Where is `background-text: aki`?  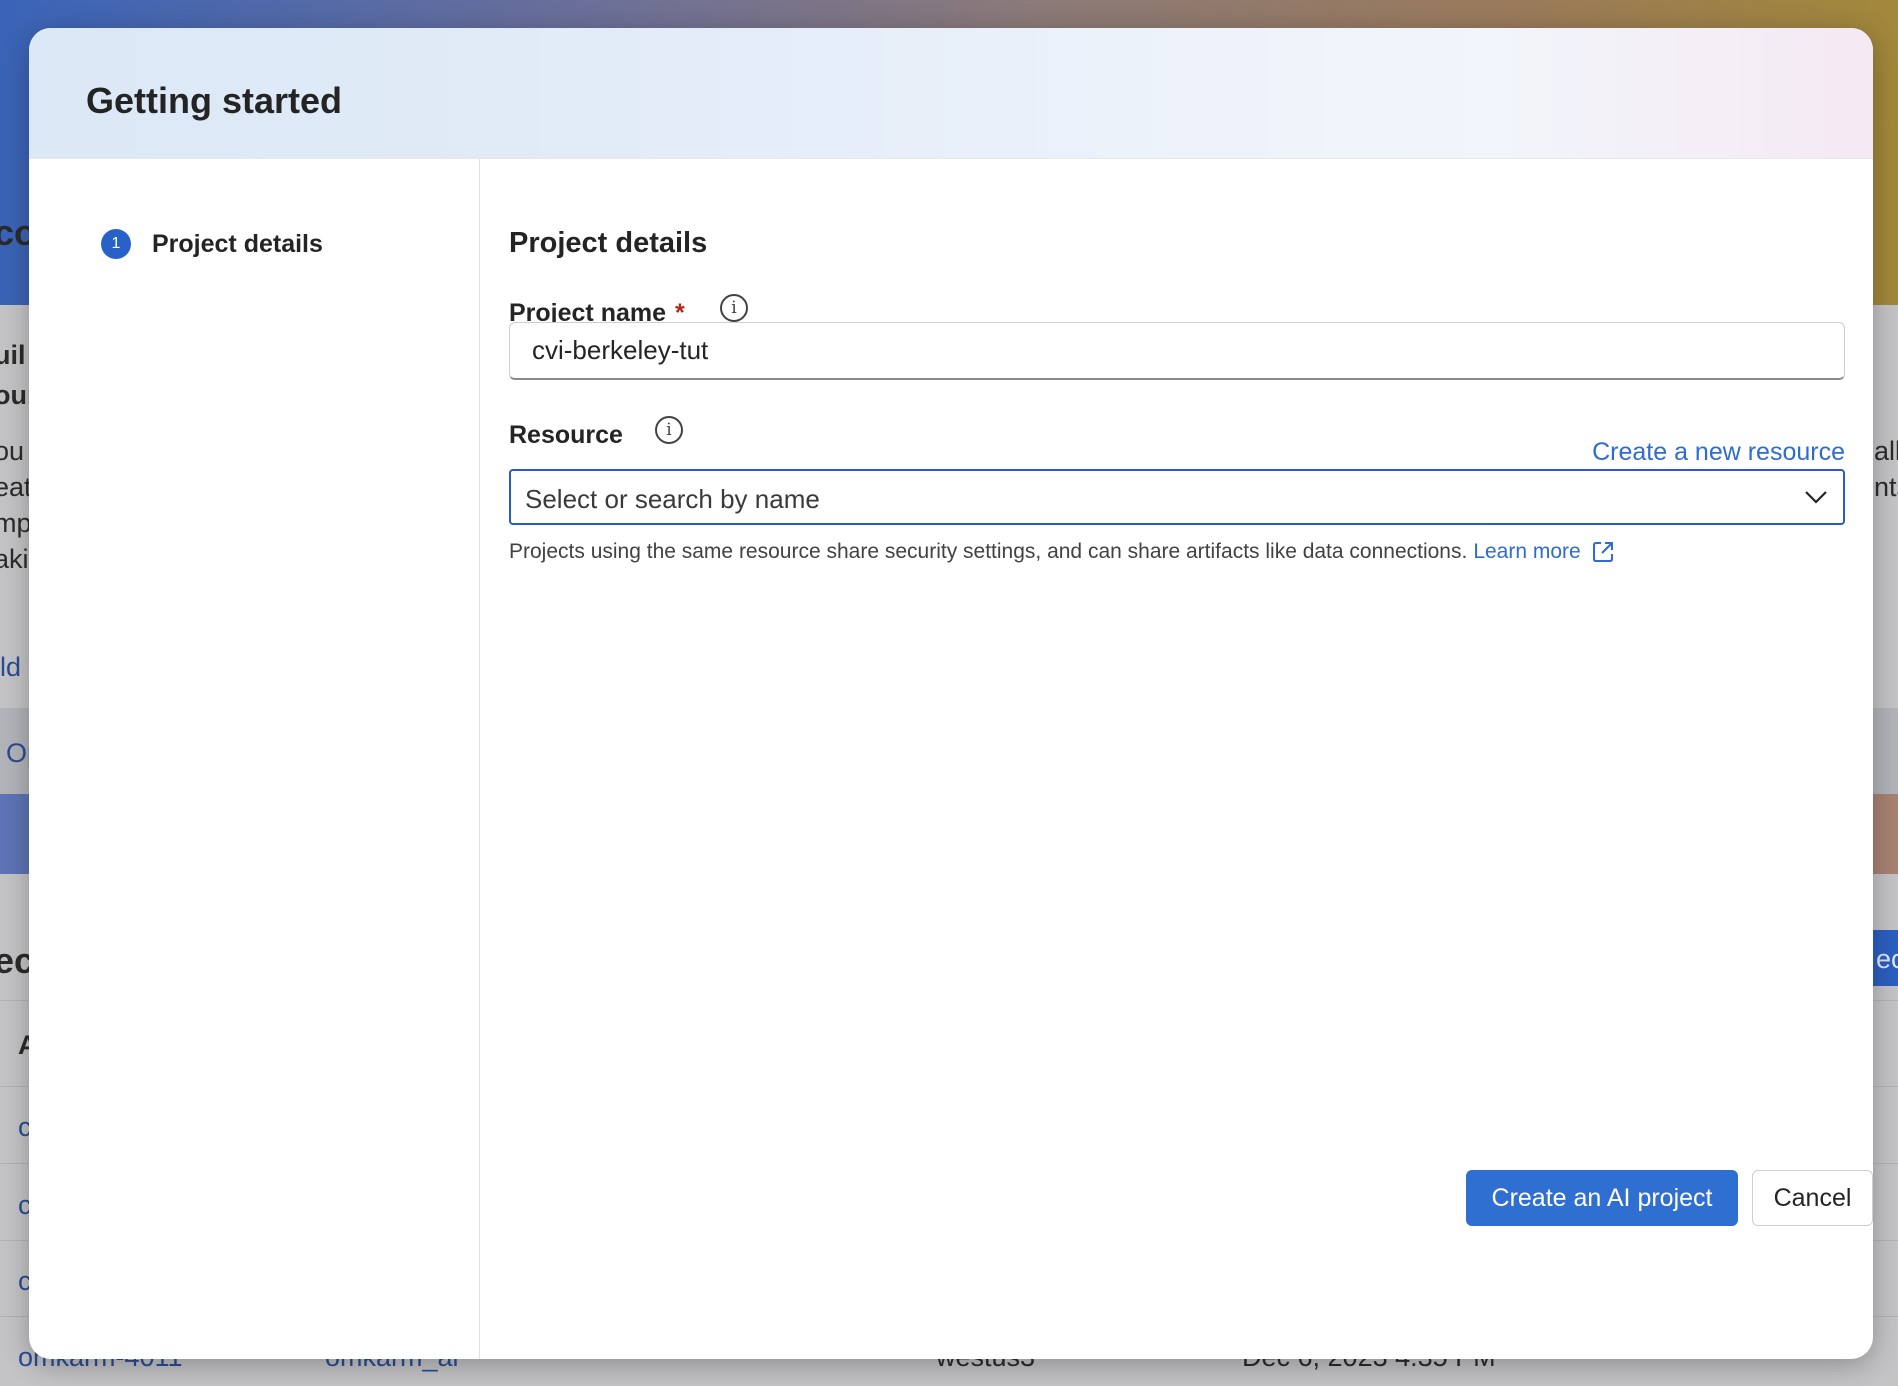 background-text: aki is located at coordinates (14, 559).